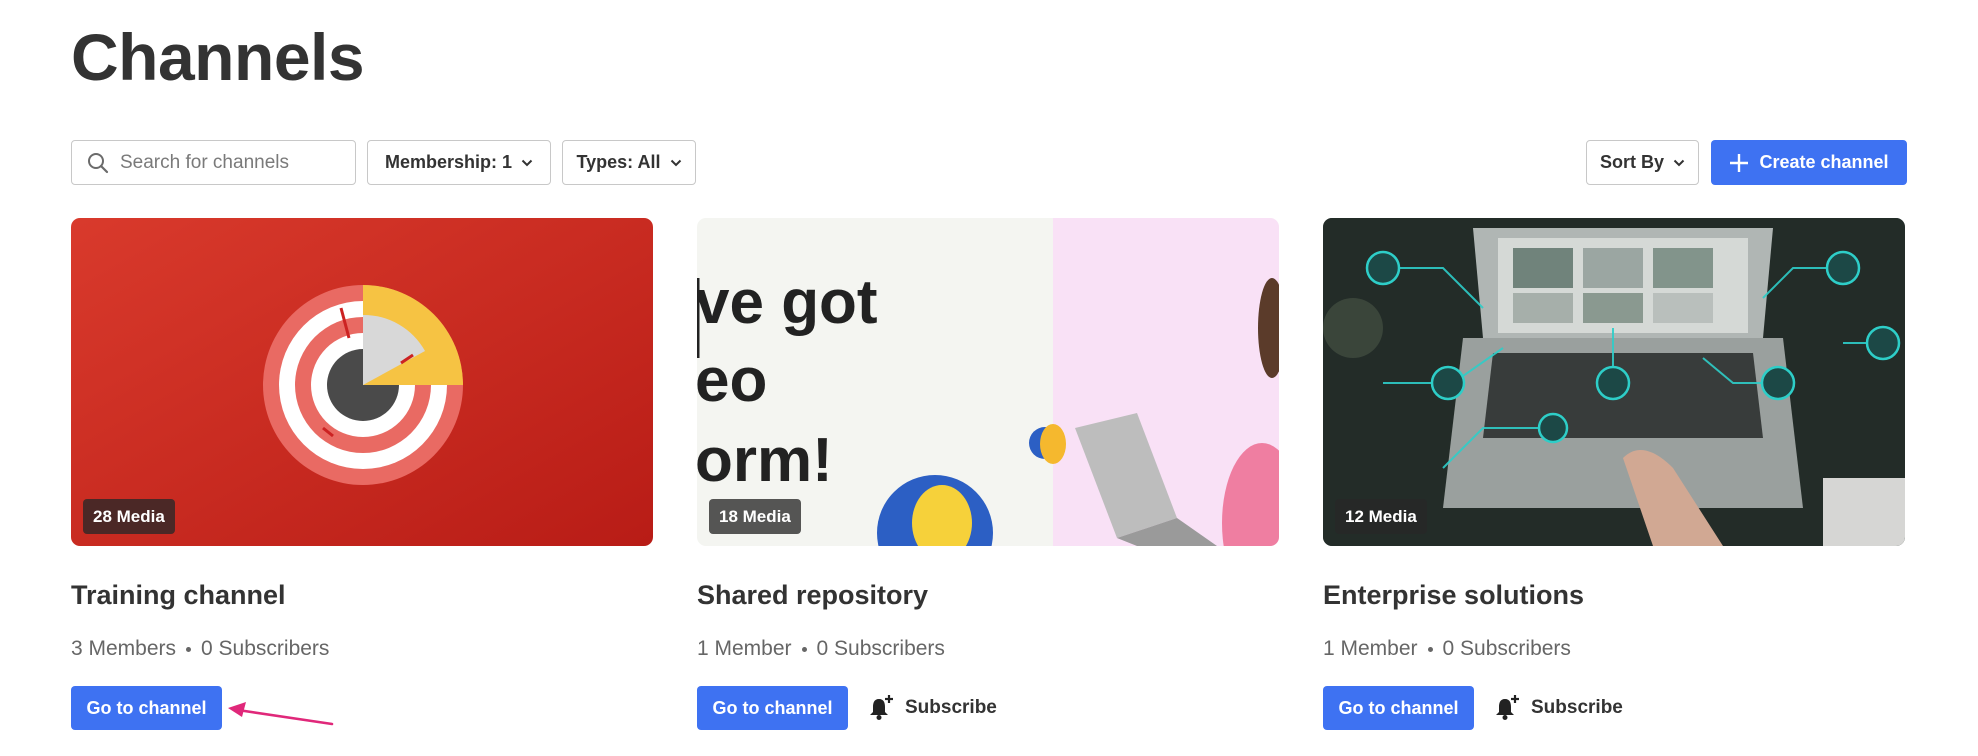 This screenshot has height=756, width=1978. I want to click on members-count: 3 Members, so click(124, 648).